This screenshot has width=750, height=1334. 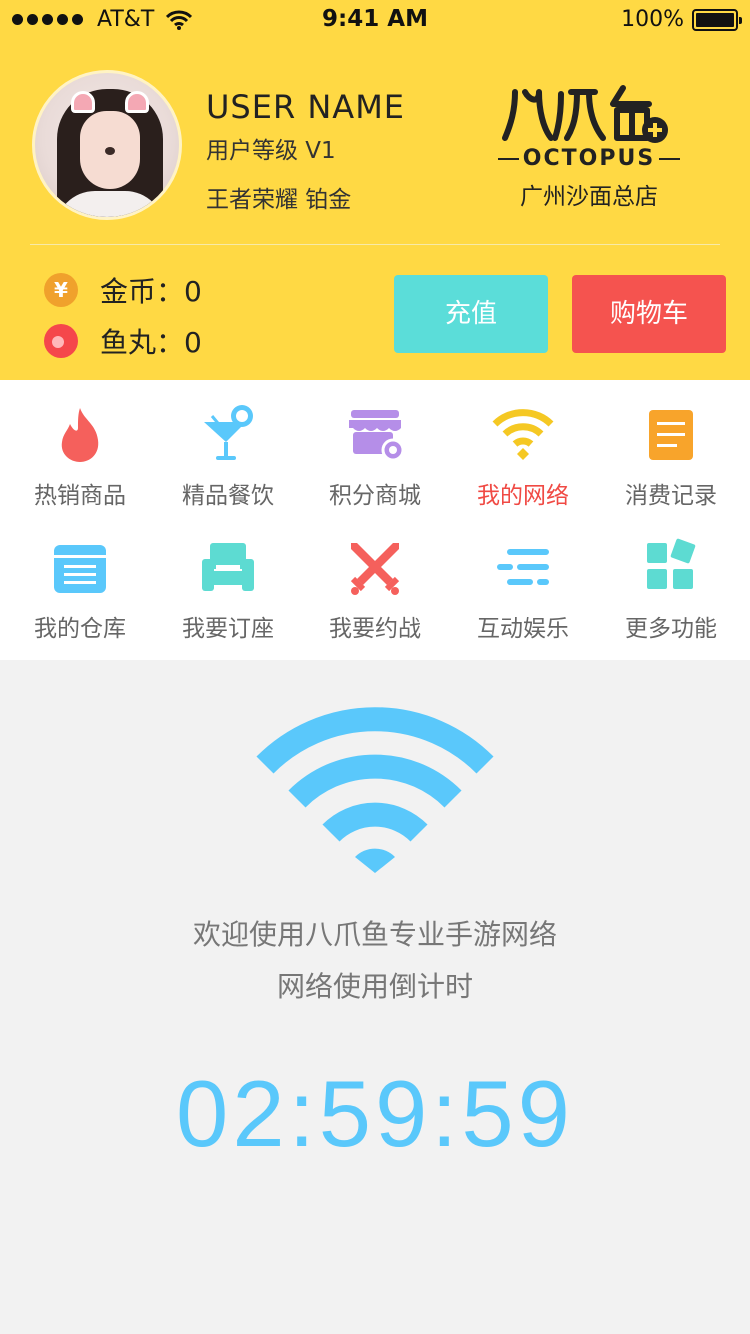 What do you see at coordinates (375, 569) in the screenshot?
I see `swords-icon` at bounding box center [375, 569].